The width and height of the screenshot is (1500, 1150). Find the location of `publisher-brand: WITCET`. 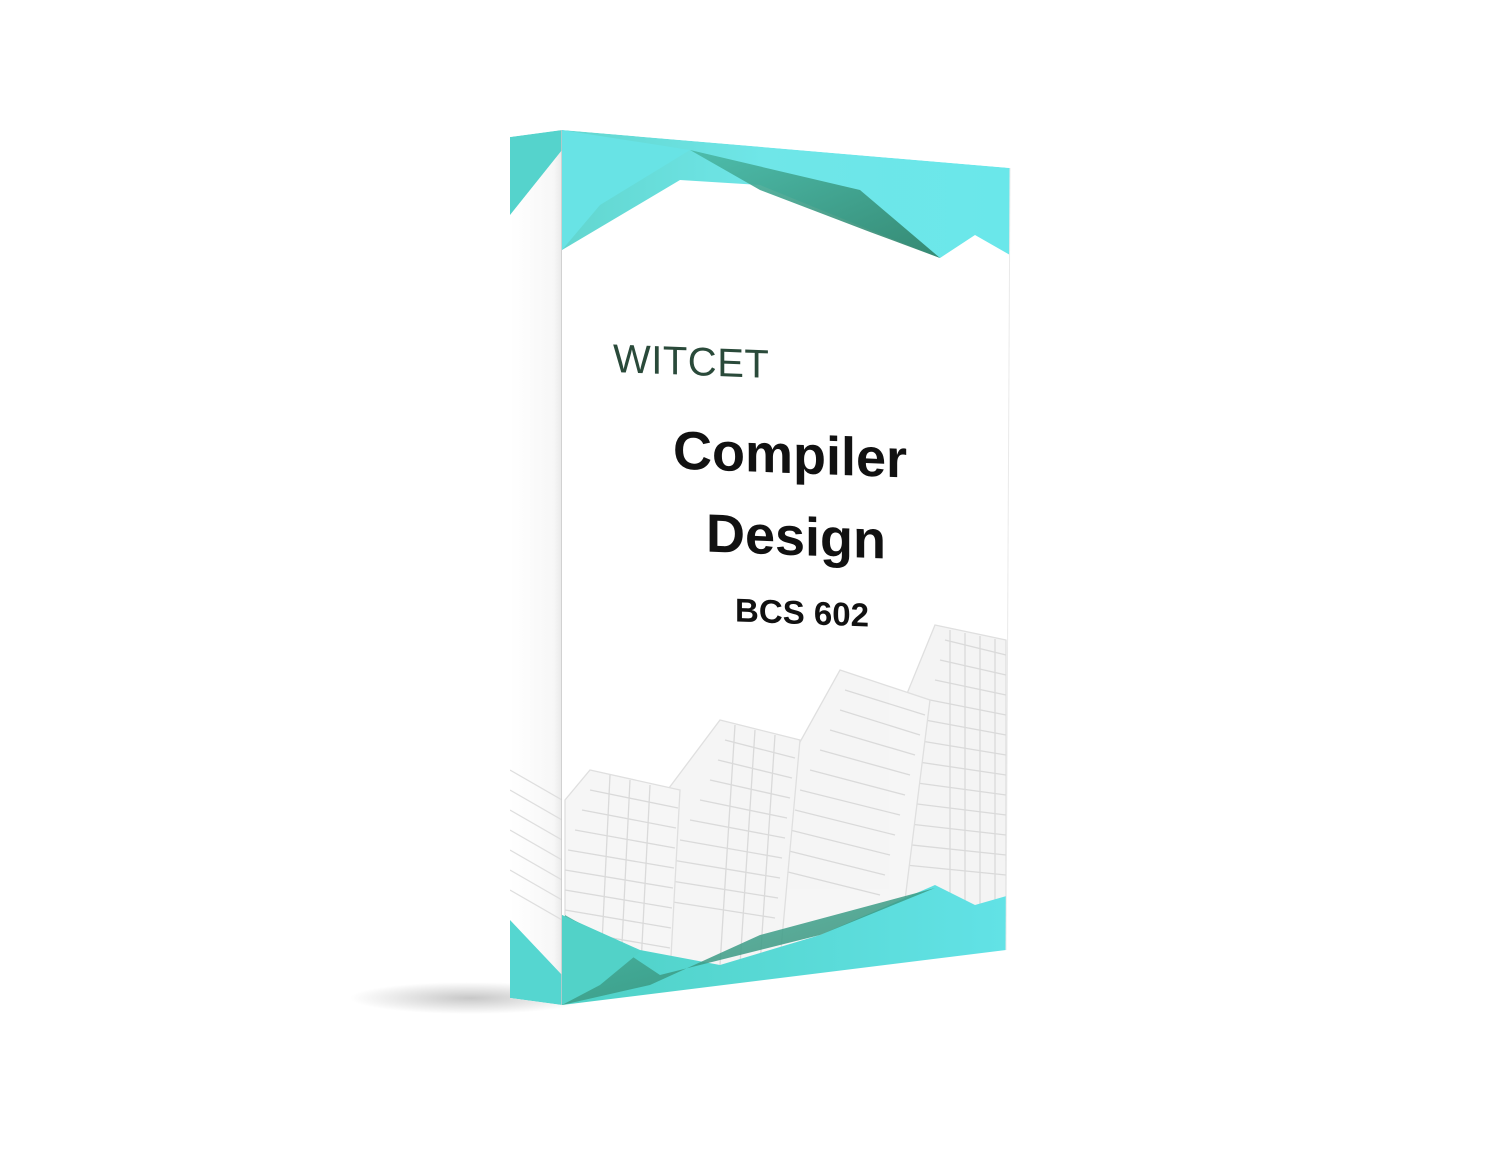

publisher-brand: WITCET is located at coordinates (691, 362).